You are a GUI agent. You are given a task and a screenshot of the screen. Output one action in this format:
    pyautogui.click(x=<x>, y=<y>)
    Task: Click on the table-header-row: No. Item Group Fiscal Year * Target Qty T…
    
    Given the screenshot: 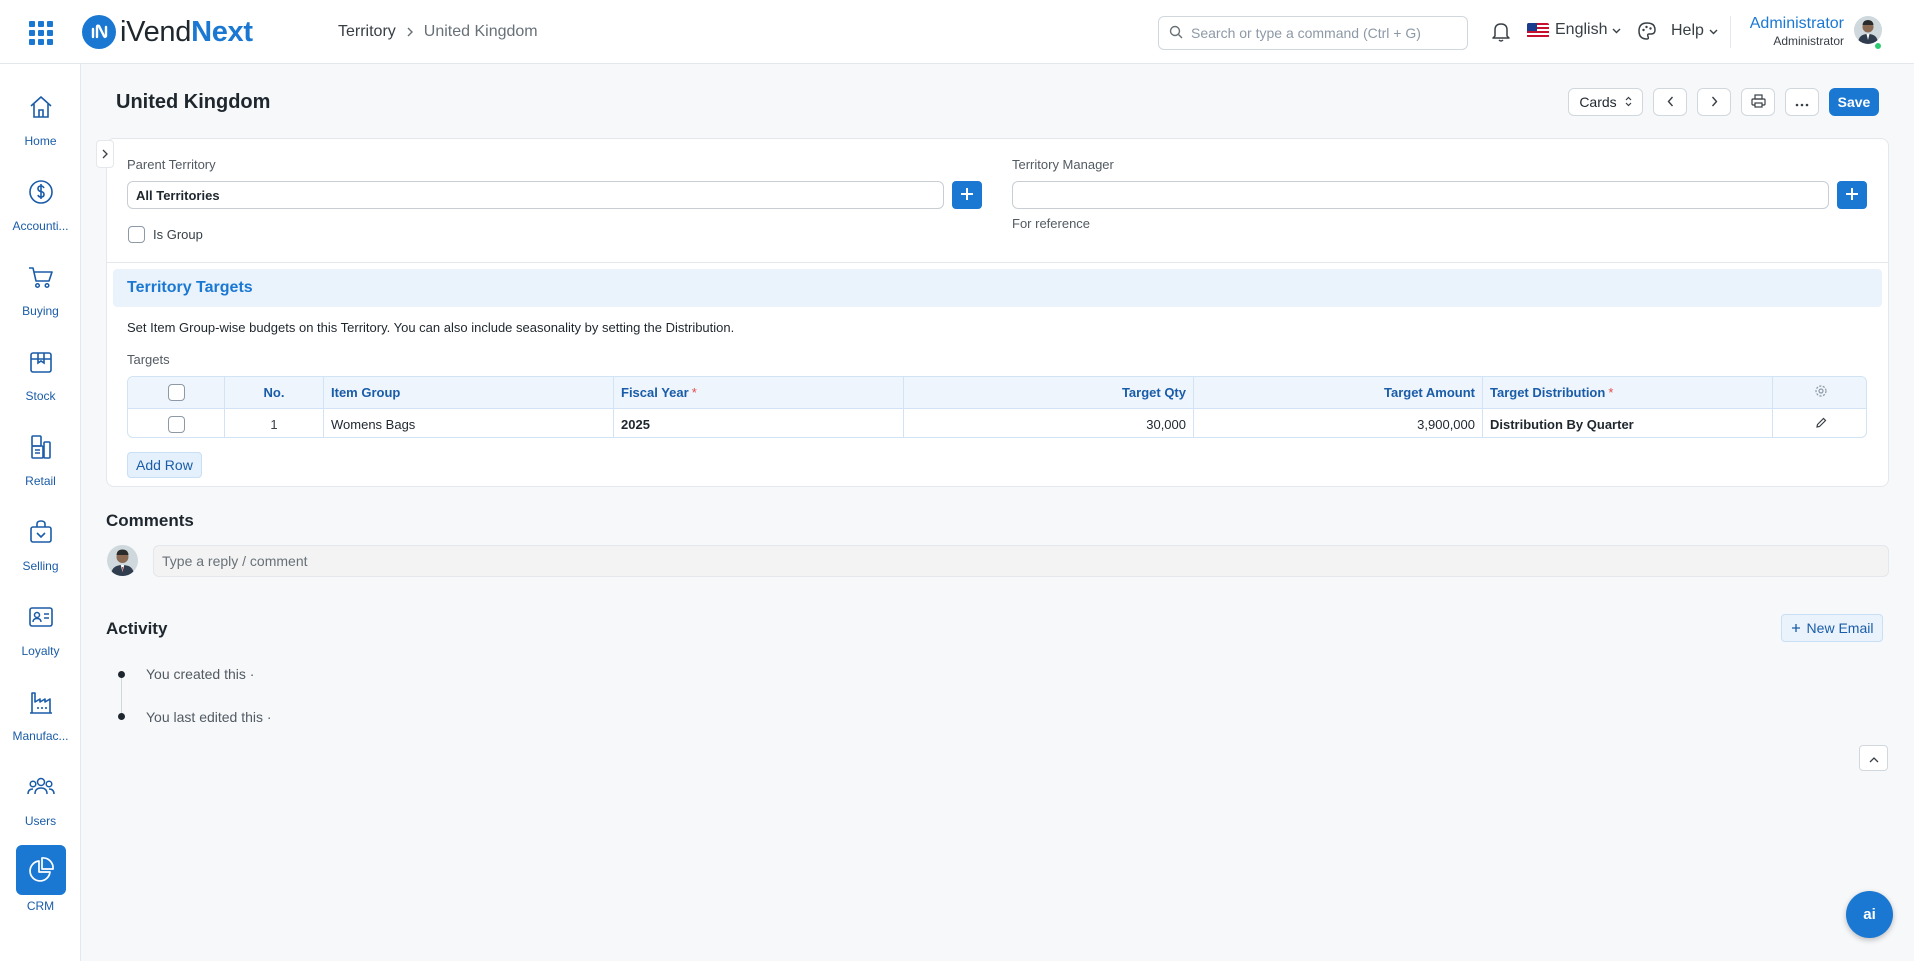 What is the action you would take?
    pyautogui.click(x=997, y=393)
    